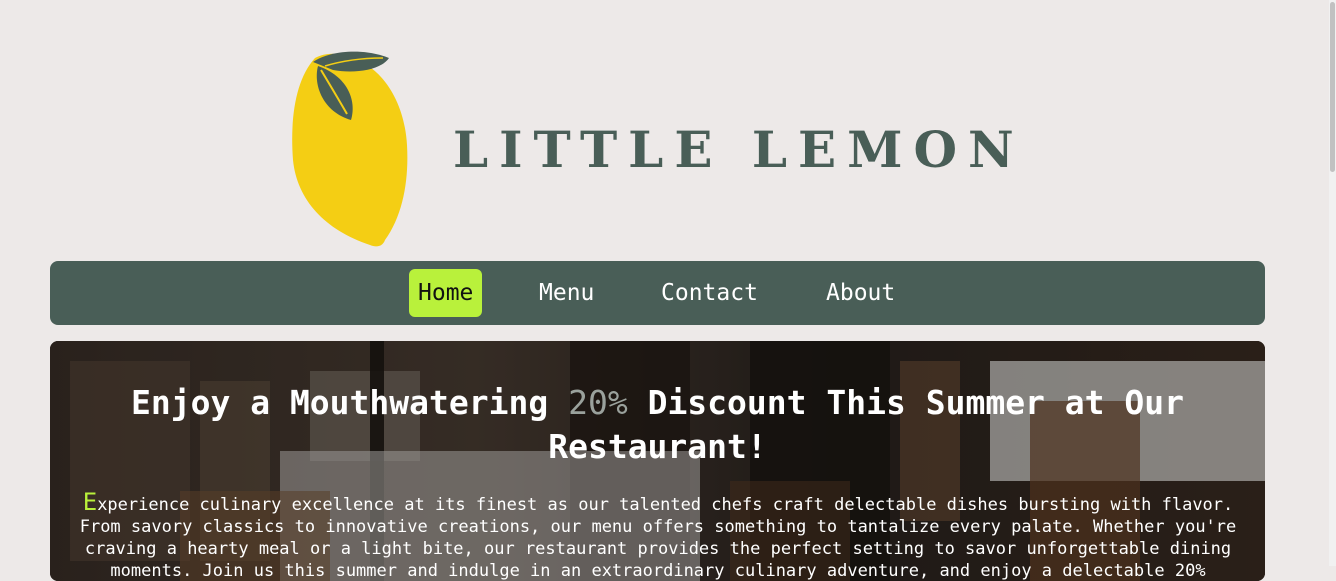  Describe the element at coordinates (1332, 87) in the screenshot. I see `scrollbar-thumb` at that location.